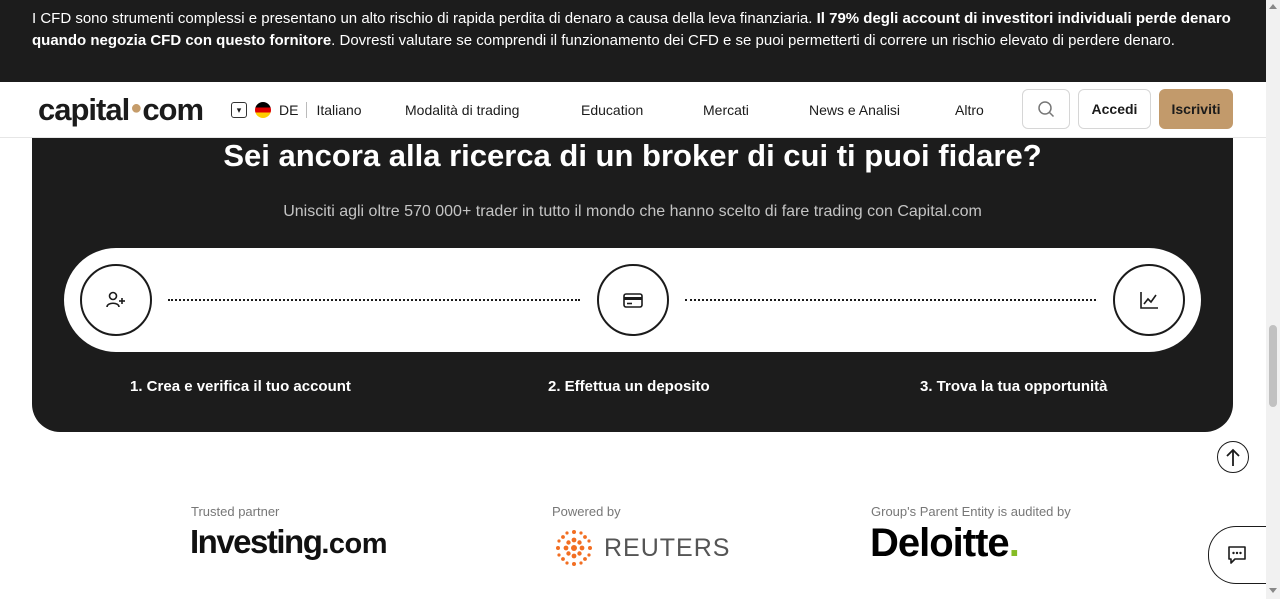 The image size is (1280, 599). Describe the element at coordinates (586, 511) in the screenshot. I see `reuters-caption: Powered by` at that location.